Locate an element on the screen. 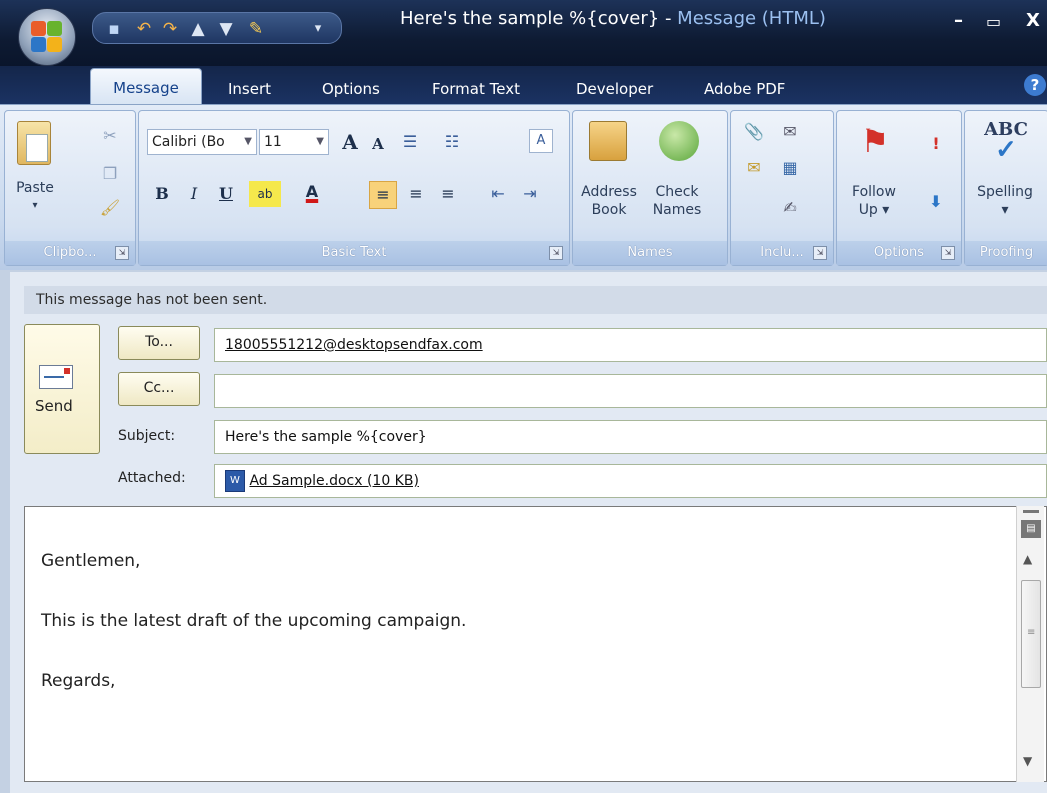 The image size is (1047, 793). send-envelope-icon is located at coordinates (56, 377).